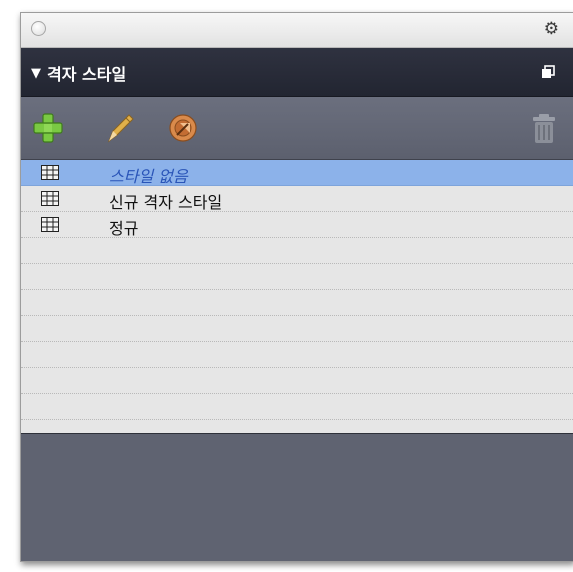 This screenshot has height=572, width=573. Describe the element at coordinates (148, 176) in the screenshot. I see `list-item-label: 스타일 없음` at that location.